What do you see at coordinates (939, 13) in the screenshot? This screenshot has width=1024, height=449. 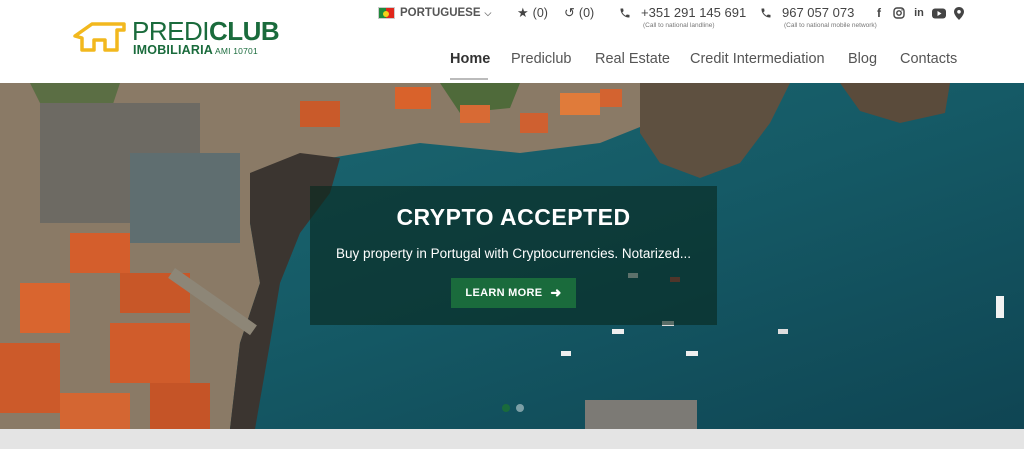 I see `youtube-icon` at bounding box center [939, 13].